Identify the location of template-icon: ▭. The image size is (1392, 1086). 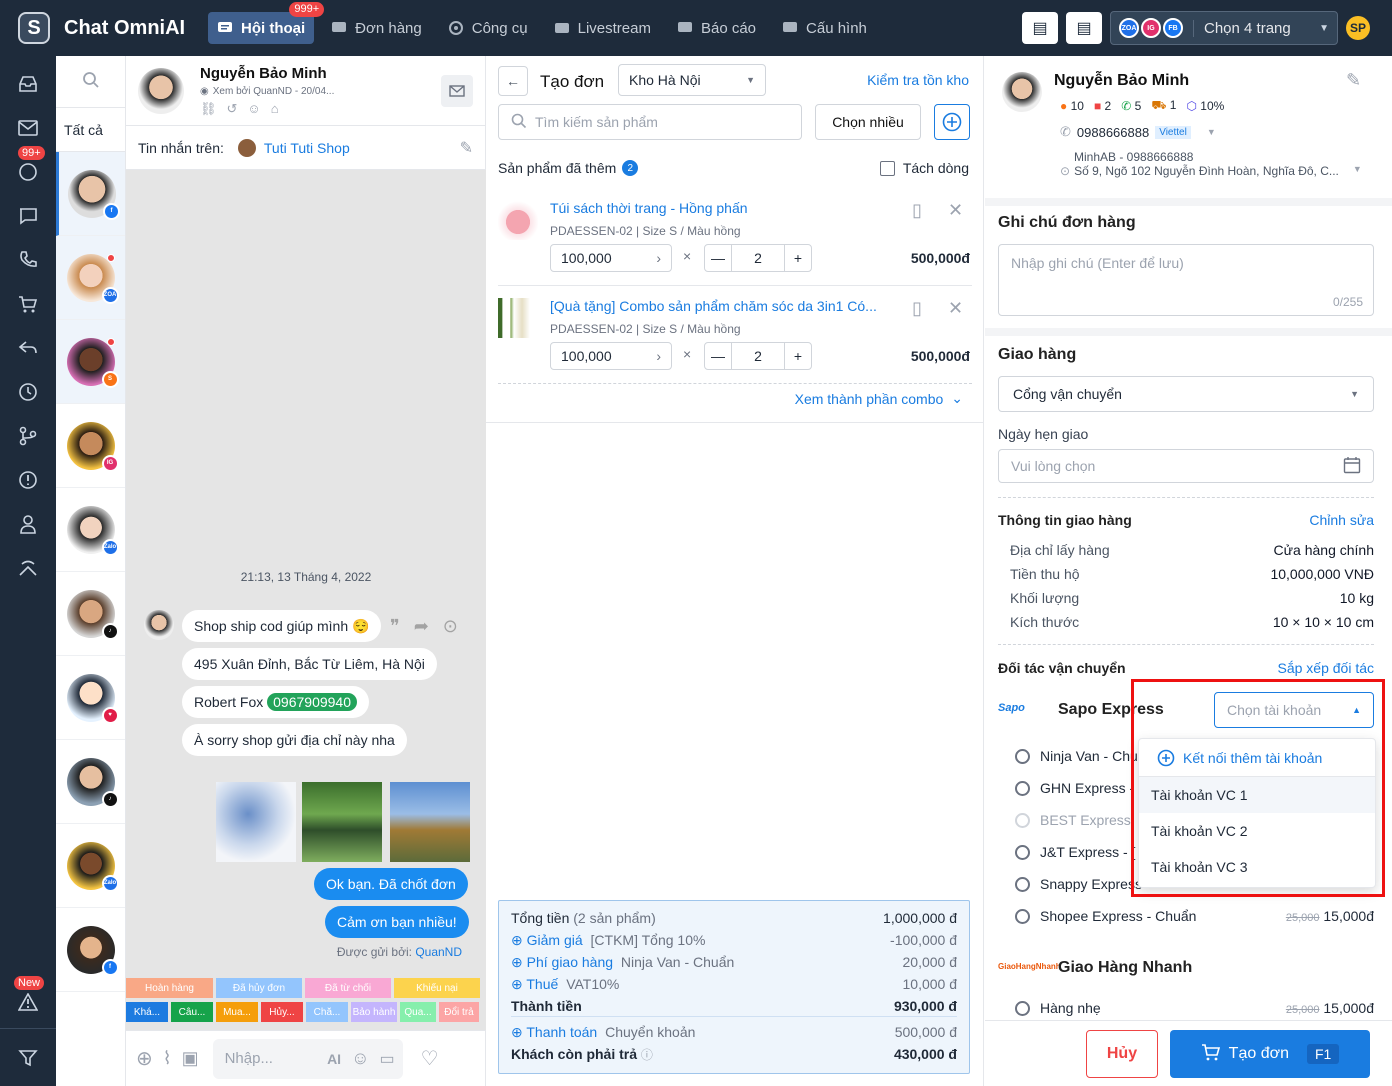
(386, 1059).